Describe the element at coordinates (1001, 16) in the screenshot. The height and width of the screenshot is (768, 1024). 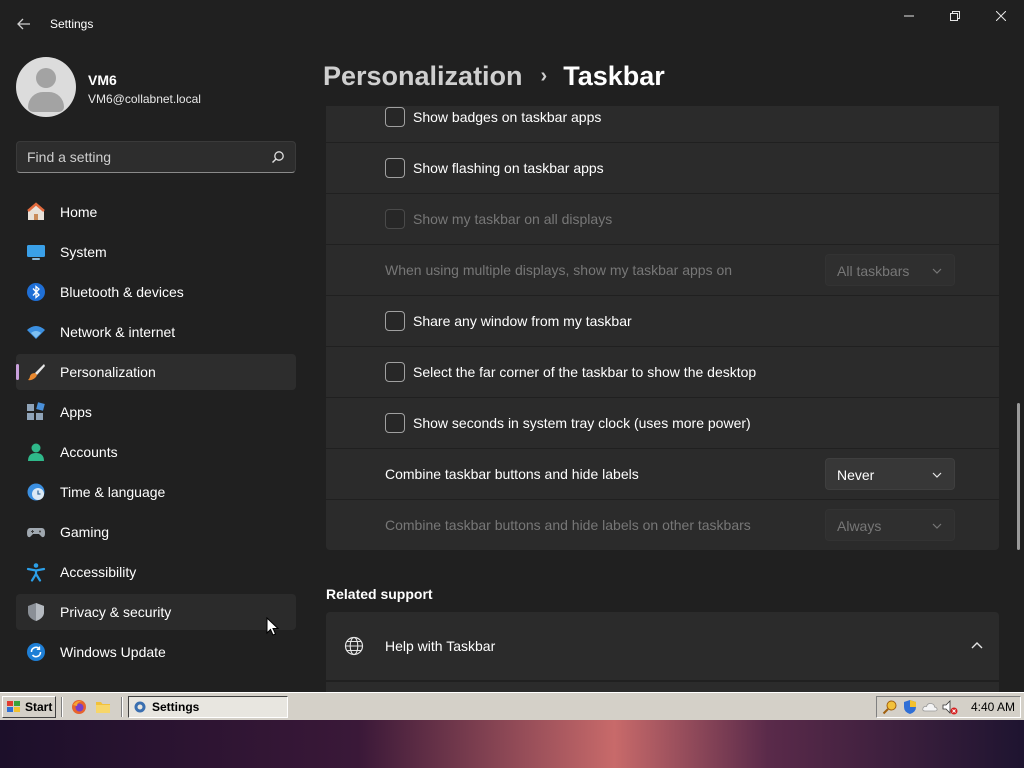
I see `close-button` at that location.